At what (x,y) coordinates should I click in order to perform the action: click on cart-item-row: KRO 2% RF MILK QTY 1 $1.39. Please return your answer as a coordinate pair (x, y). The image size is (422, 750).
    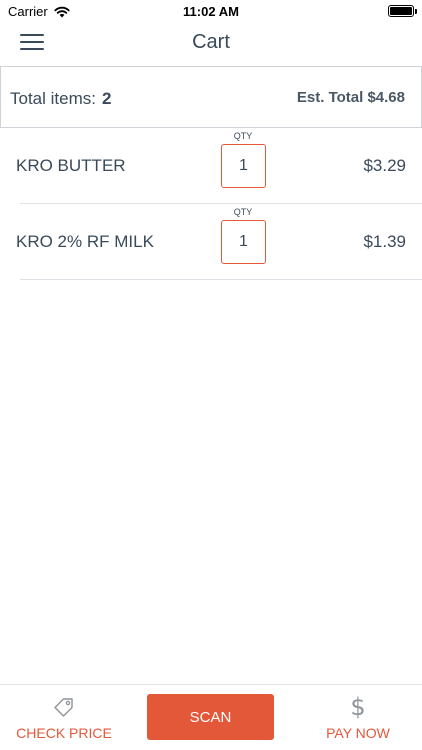
    Looking at the image, I should click on (211, 242).